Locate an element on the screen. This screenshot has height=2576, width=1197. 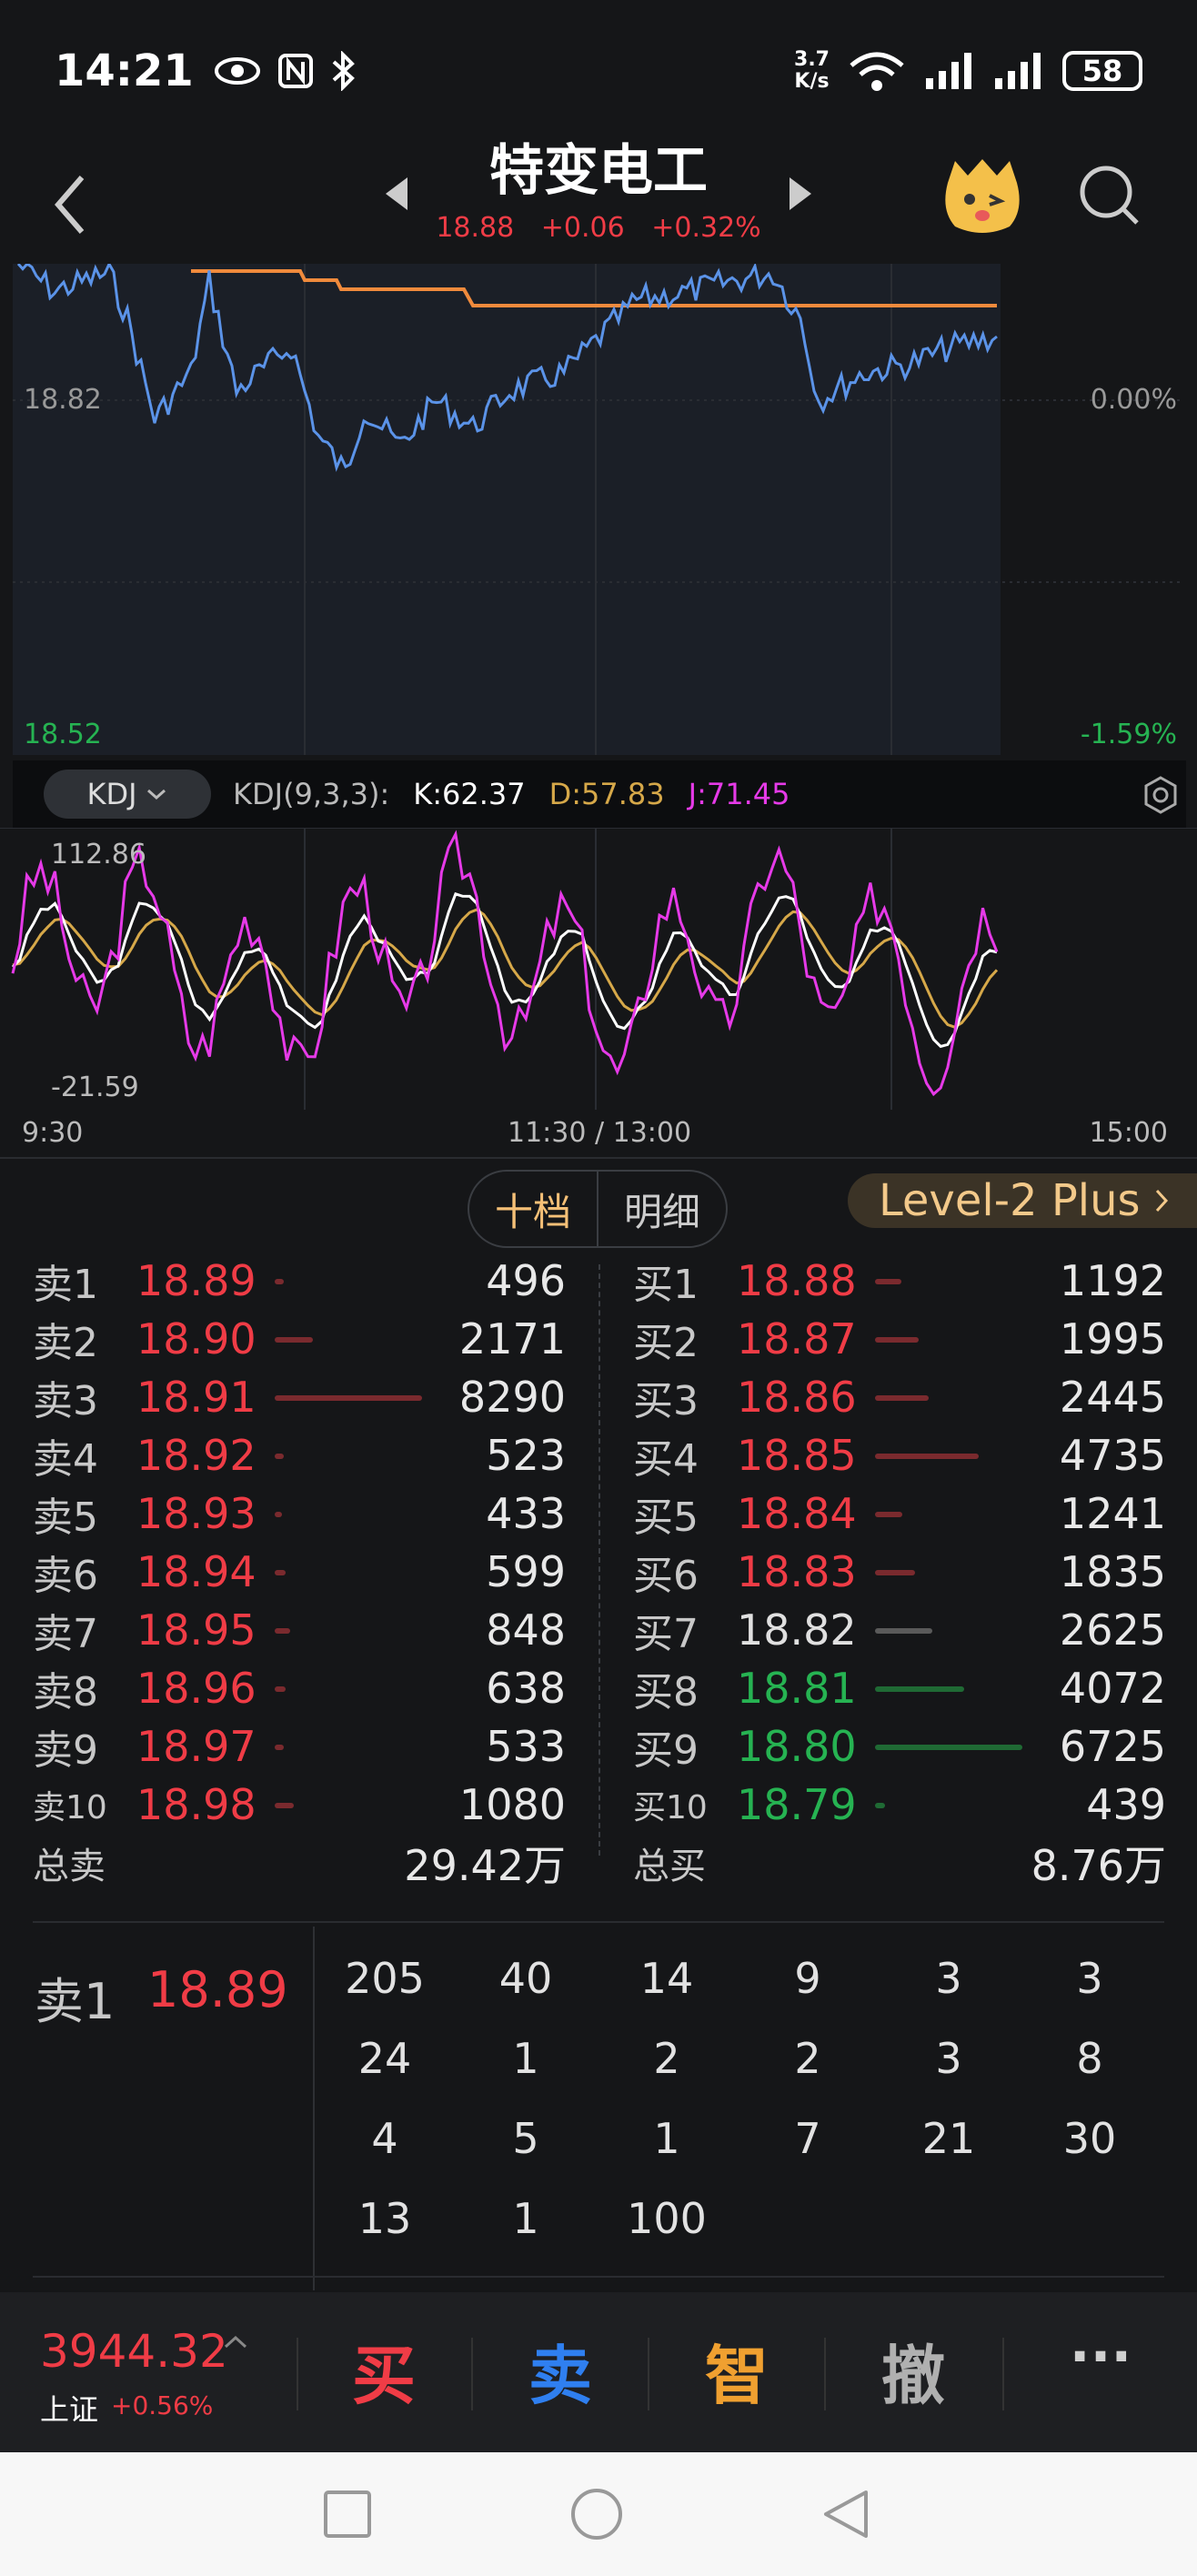
sell-level-volume: 523 is located at coordinates (526, 1455).